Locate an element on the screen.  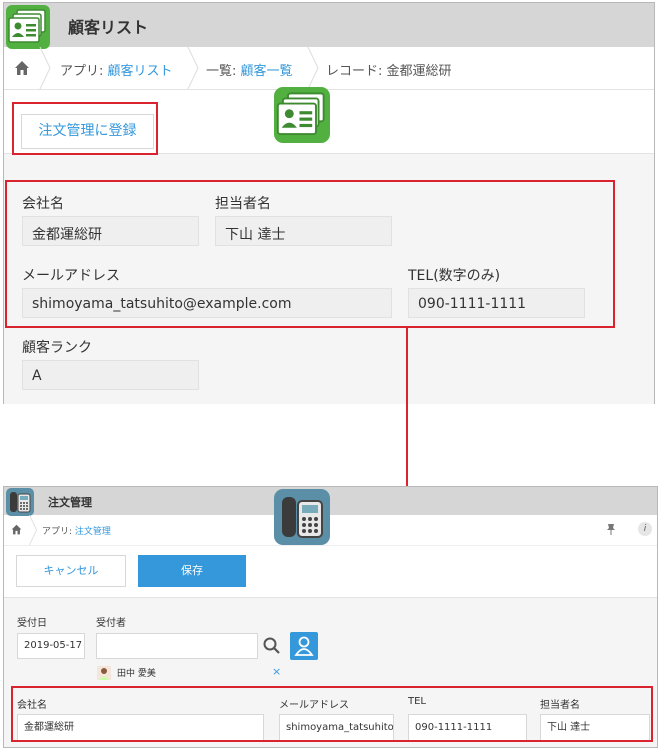
received-date-input: 2019-05-17 is located at coordinates (51, 646).